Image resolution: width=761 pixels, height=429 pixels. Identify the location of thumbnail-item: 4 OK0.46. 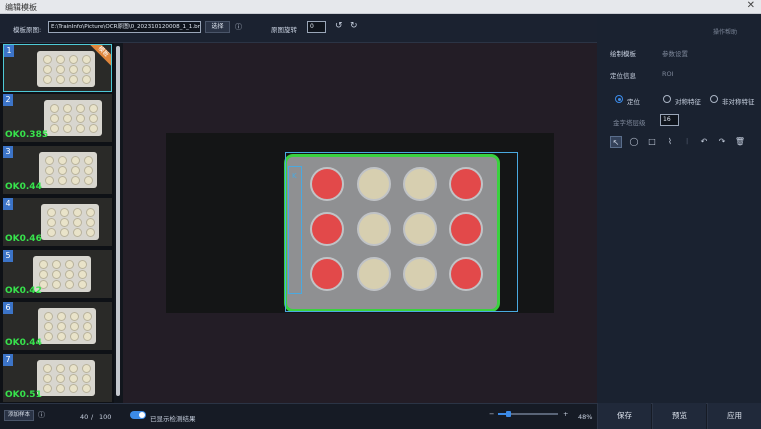
(57, 222).